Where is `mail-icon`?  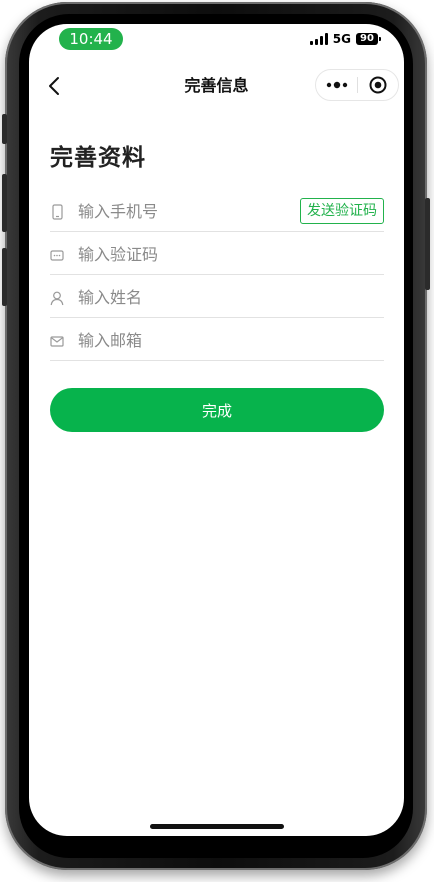
mail-icon is located at coordinates (57, 341).